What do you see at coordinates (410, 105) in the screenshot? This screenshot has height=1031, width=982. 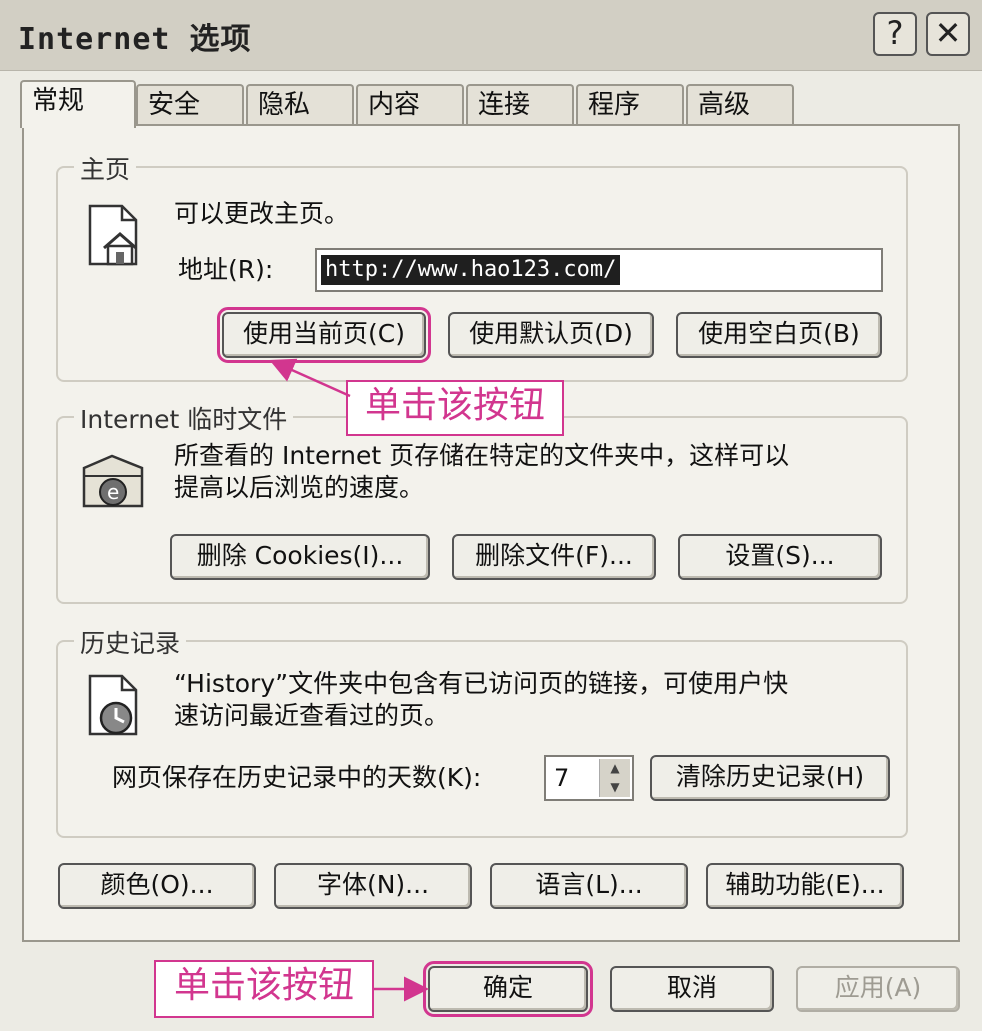 I see `tab-content: 内容` at bounding box center [410, 105].